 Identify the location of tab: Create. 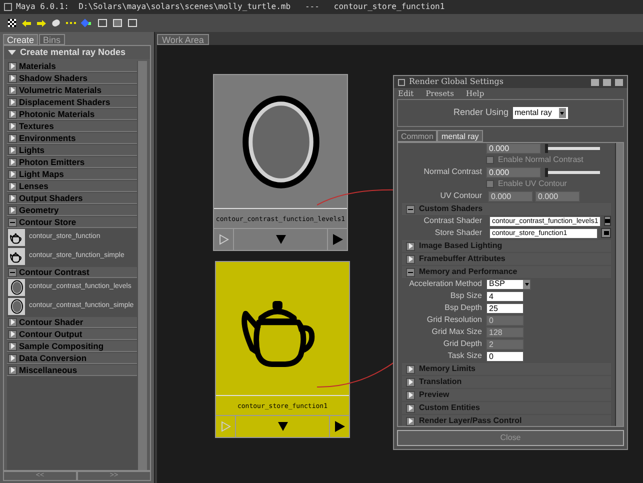
(20, 39).